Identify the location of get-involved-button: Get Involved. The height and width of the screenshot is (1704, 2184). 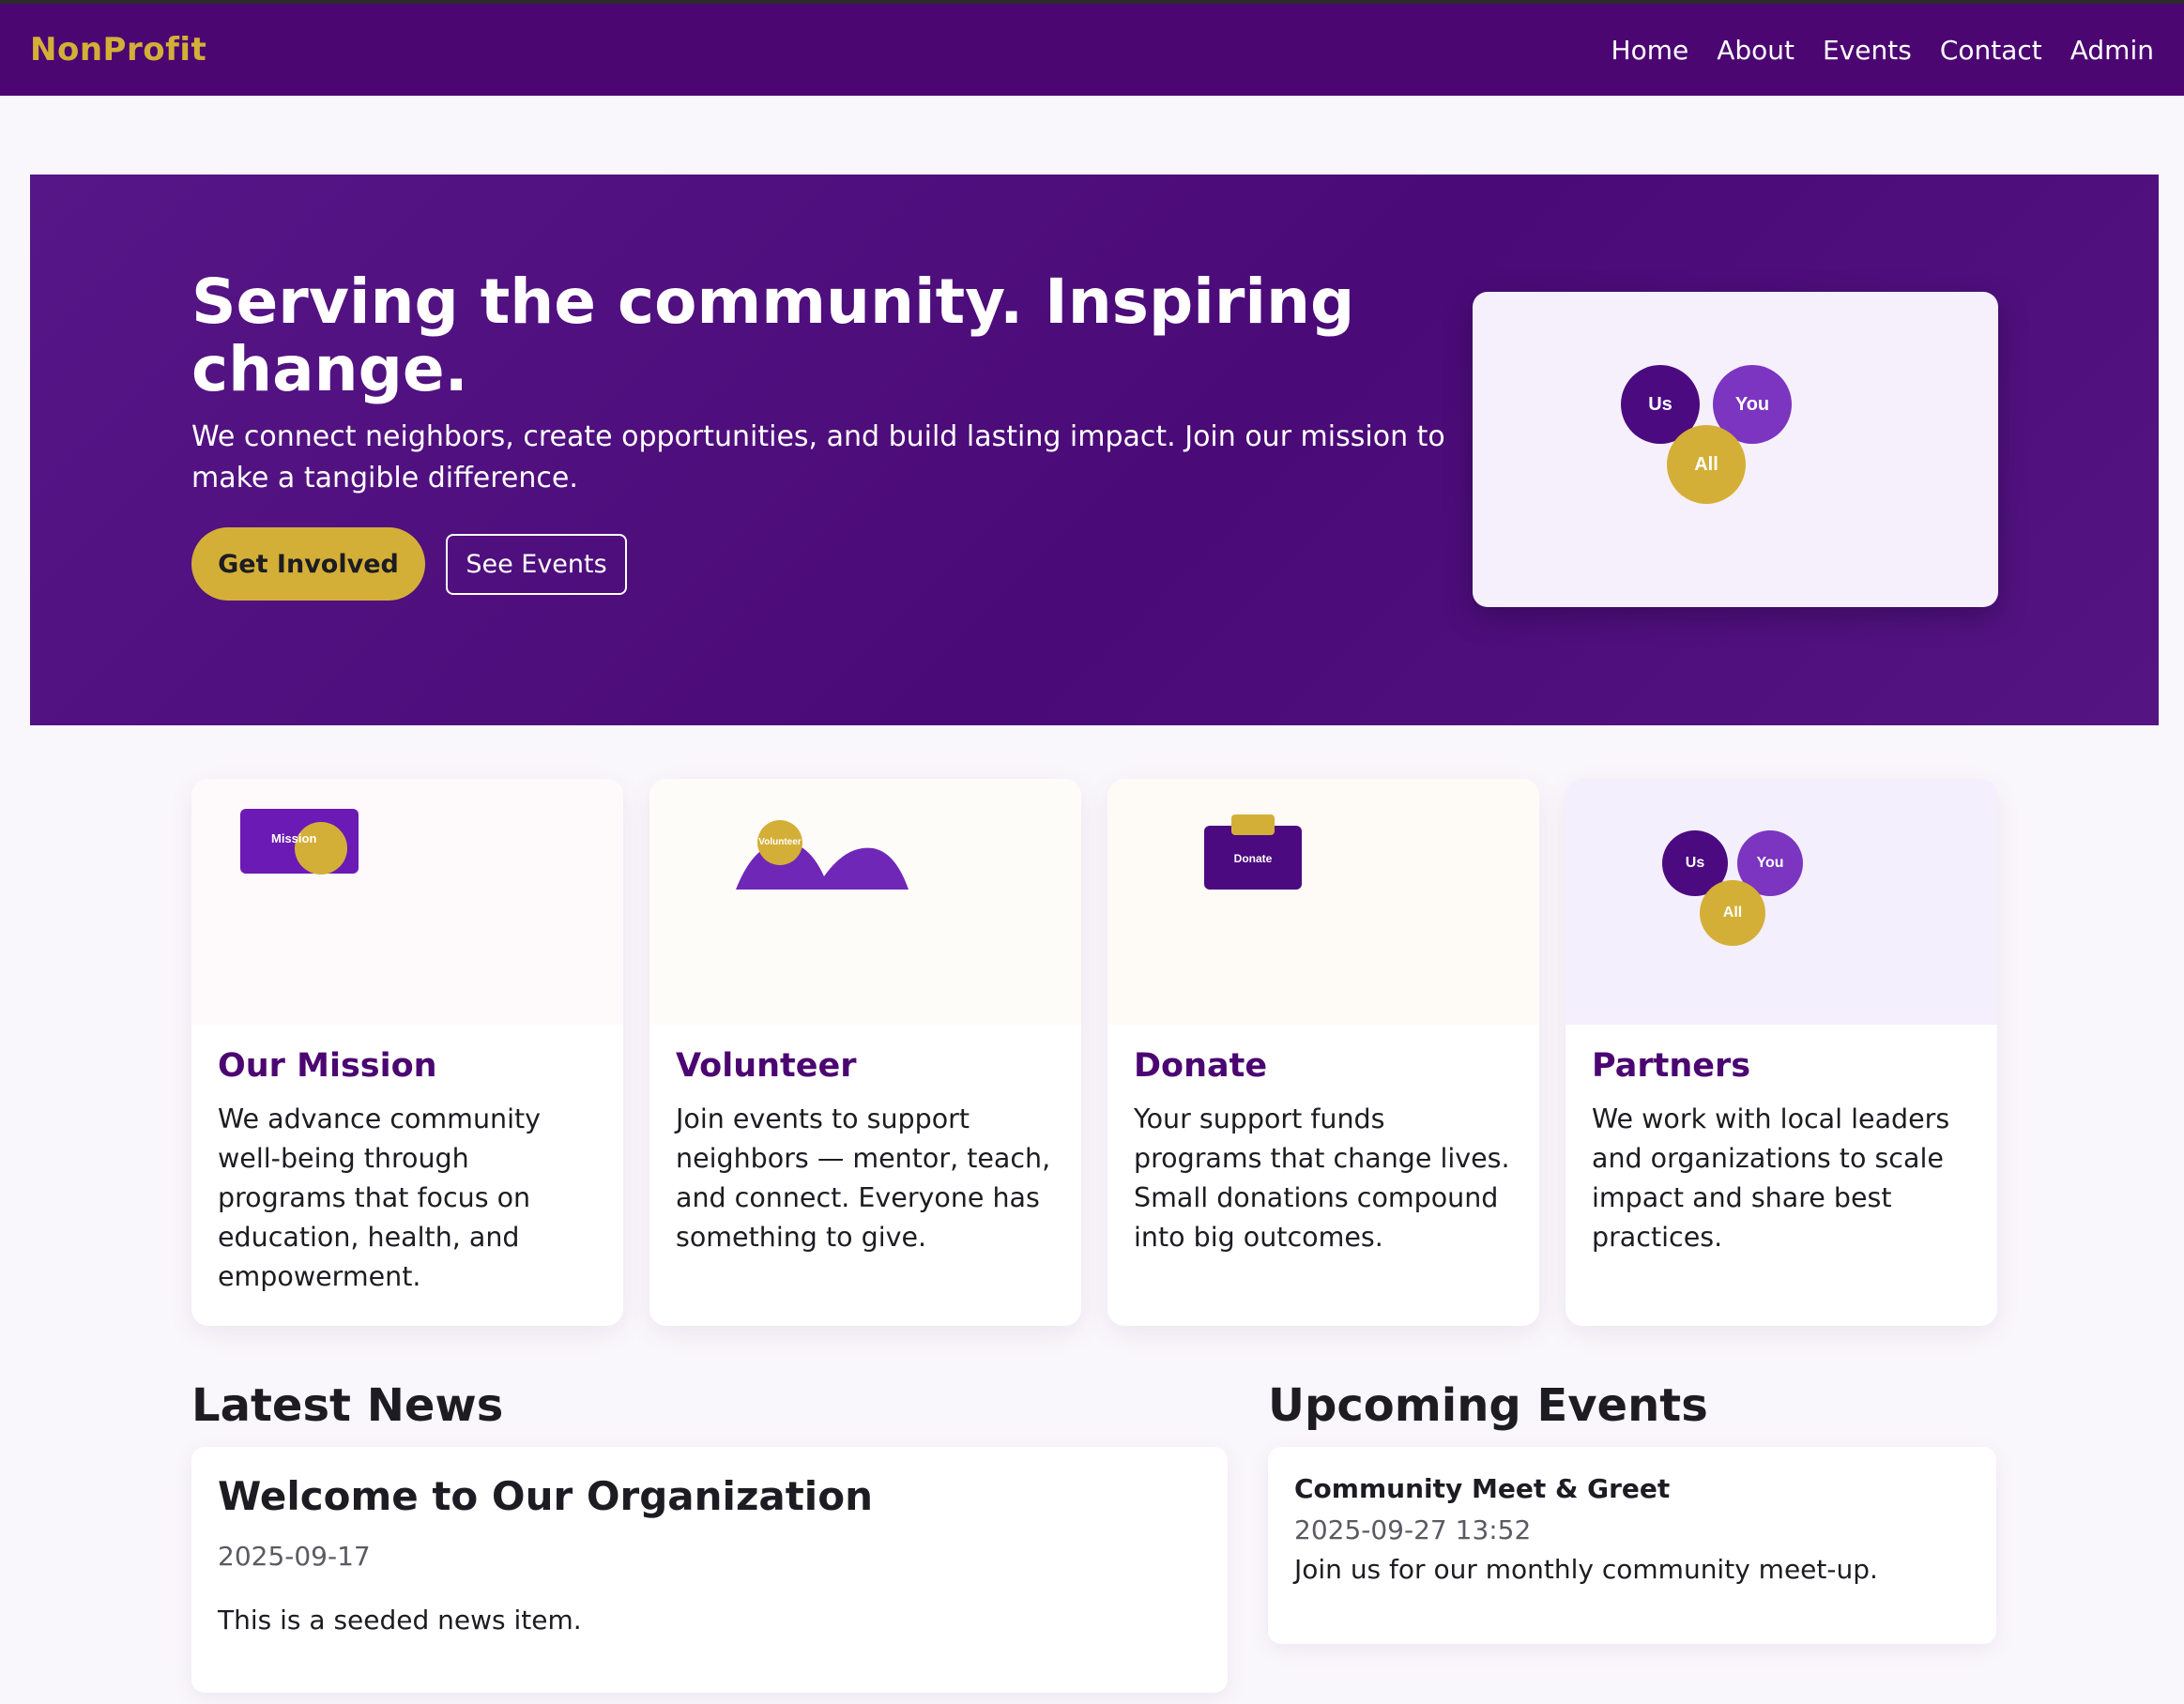
(308, 564).